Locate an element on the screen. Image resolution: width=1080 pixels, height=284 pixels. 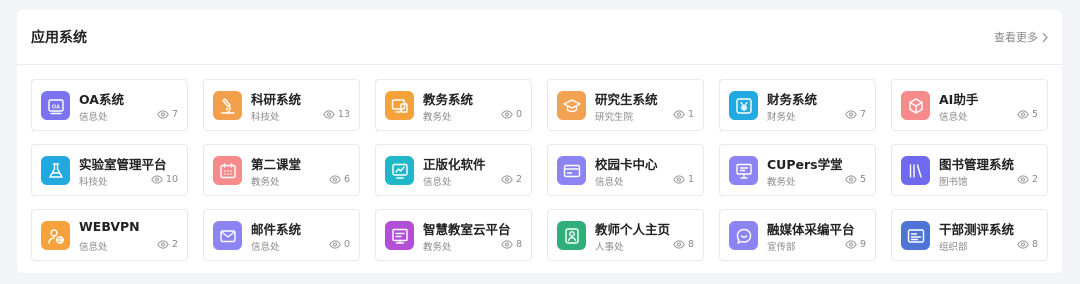
user-globe-icon is located at coordinates (55, 235).